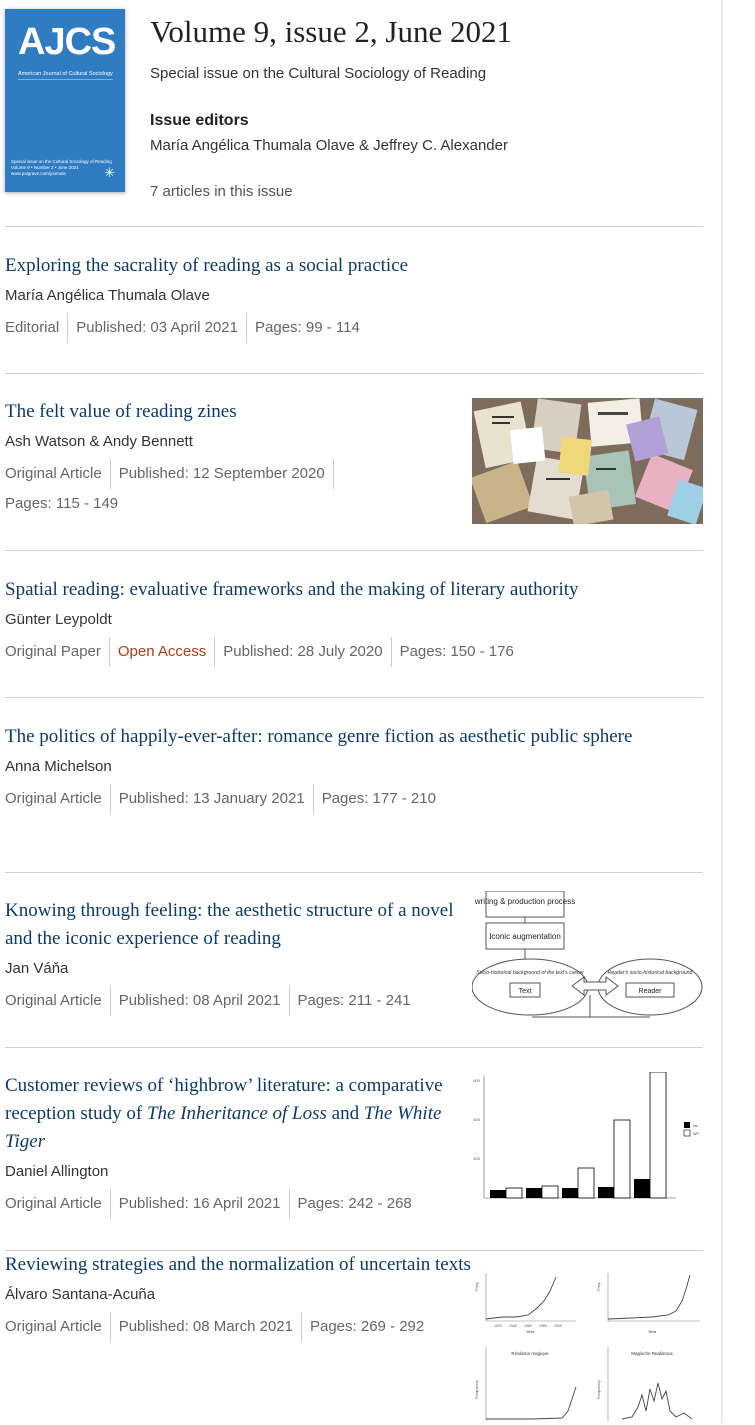  I want to click on legend-label: WT, so click(696, 1133).